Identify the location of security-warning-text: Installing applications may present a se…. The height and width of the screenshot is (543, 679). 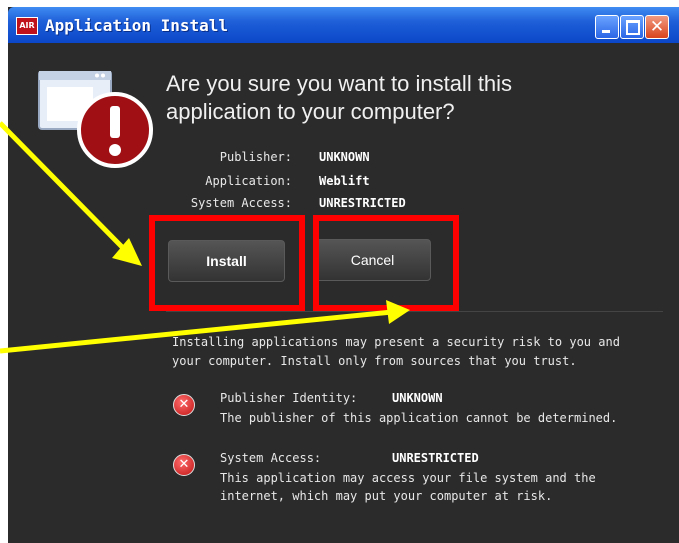
(417, 352).